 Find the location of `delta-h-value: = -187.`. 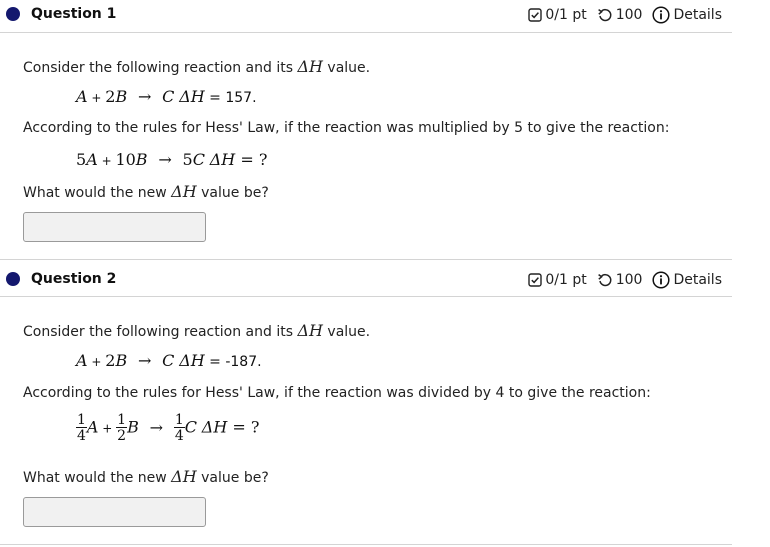

delta-h-value: = -187. is located at coordinates (233, 362).